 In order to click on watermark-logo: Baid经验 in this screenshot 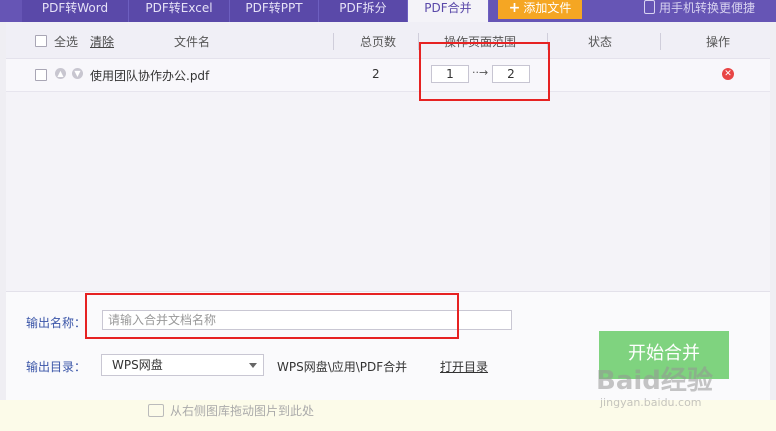, I will do `click(654, 381)`.